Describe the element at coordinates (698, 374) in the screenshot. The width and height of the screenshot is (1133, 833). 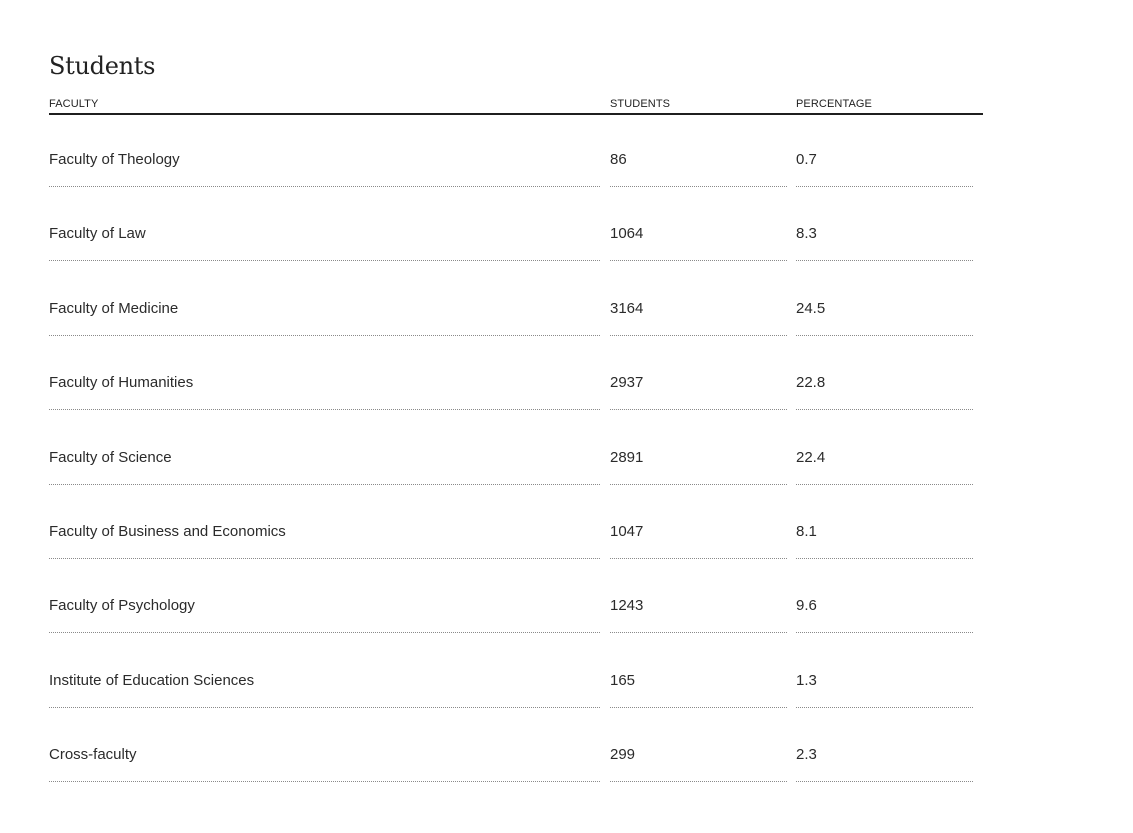
I see `cell-students: 2937` at that location.